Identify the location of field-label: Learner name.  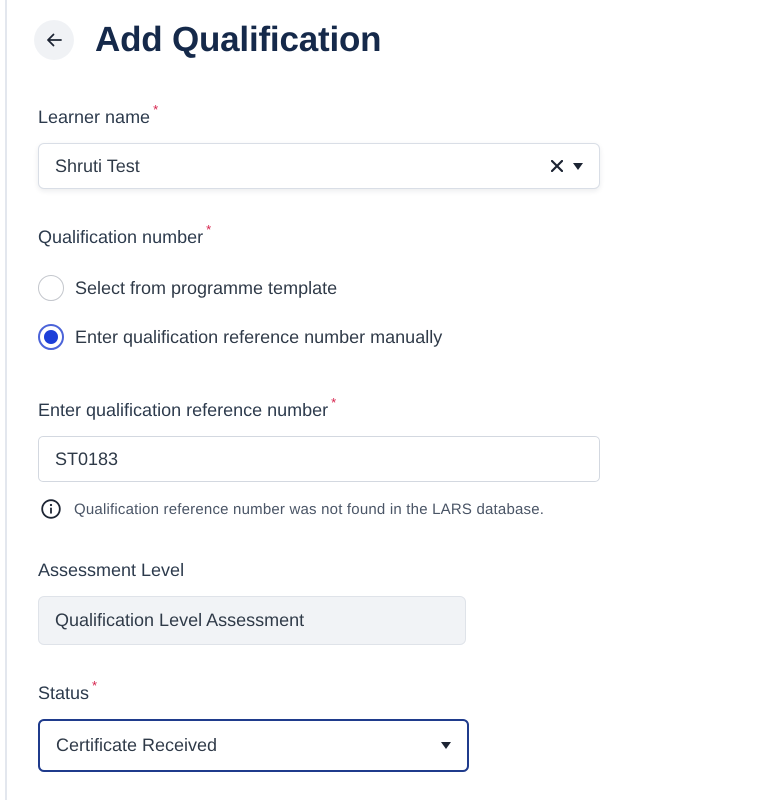
(94, 117).